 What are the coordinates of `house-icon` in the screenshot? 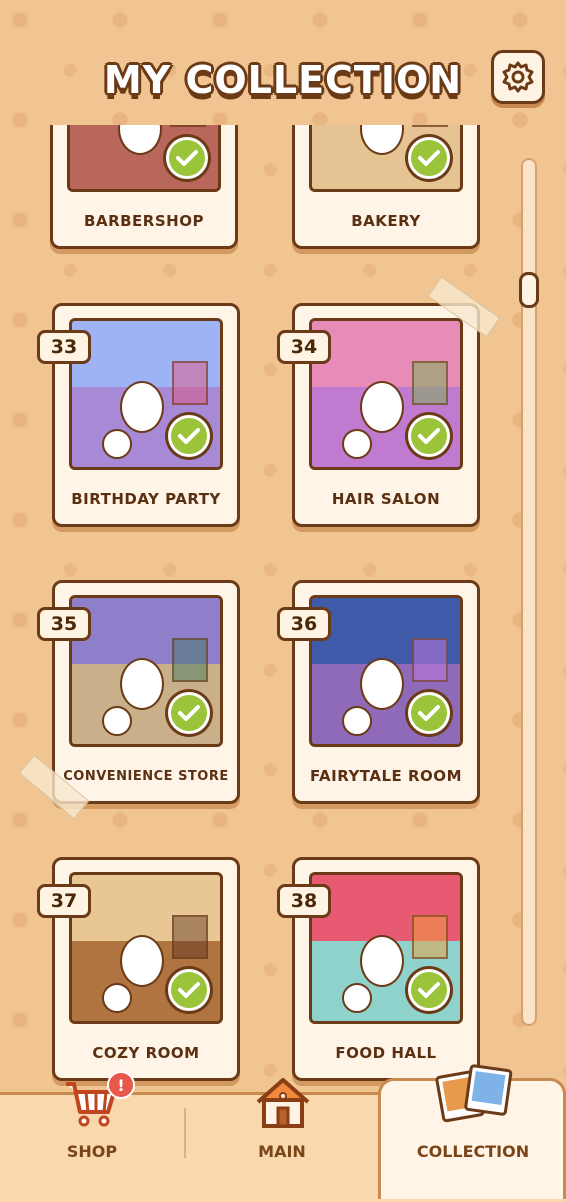 It's located at (283, 1103).